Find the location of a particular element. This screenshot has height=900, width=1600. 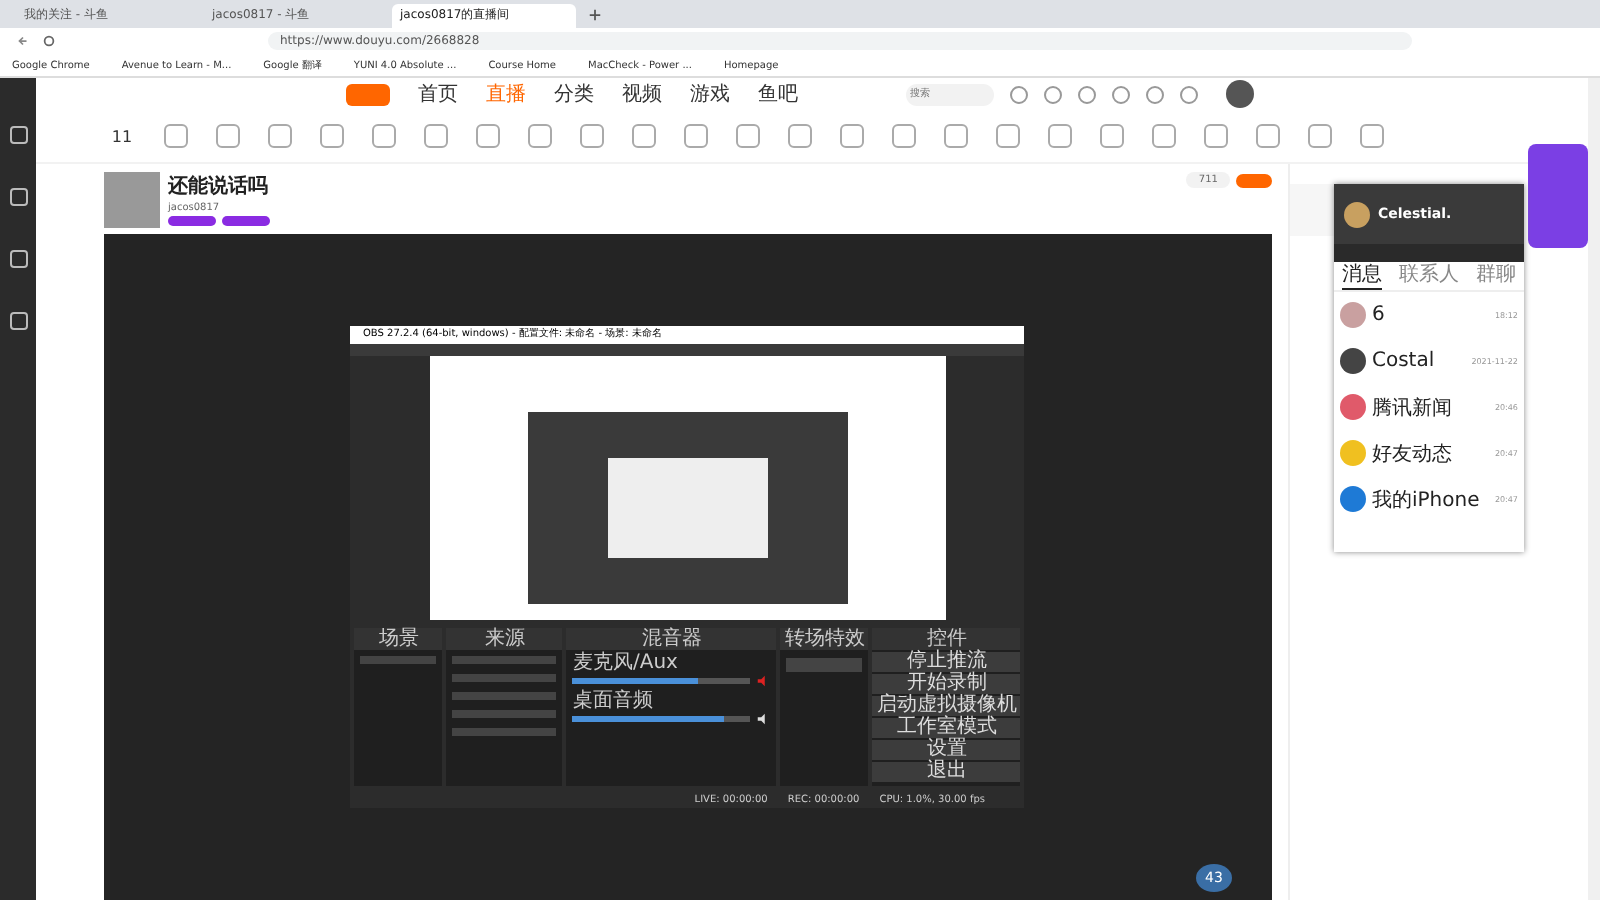

control-button: 启动虚拟摄像机 is located at coordinates (946, 706).